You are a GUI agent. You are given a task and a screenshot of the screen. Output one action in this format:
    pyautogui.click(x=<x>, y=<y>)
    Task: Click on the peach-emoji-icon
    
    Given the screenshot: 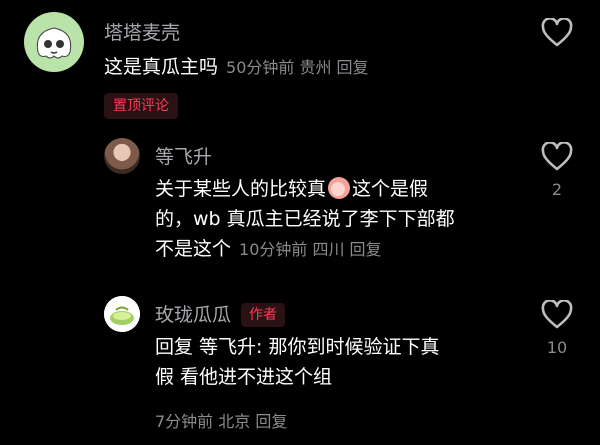 What is the action you would take?
    pyautogui.click(x=339, y=188)
    